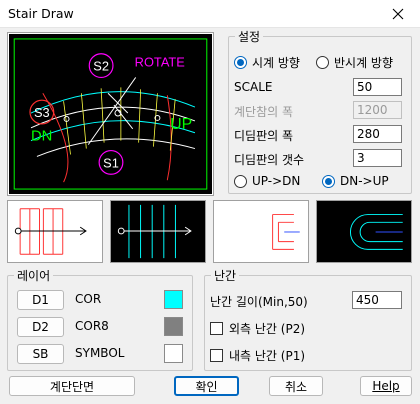 This screenshot has height=404, width=420. What do you see at coordinates (364, 63) in the screenshot?
I see `radio-counterclockwise-label: 반시계 방향` at bounding box center [364, 63].